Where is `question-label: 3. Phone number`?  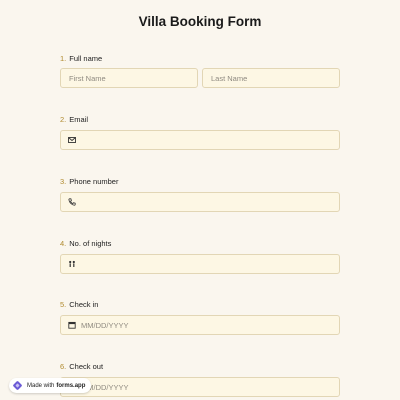 question-label: 3. Phone number is located at coordinates (200, 182).